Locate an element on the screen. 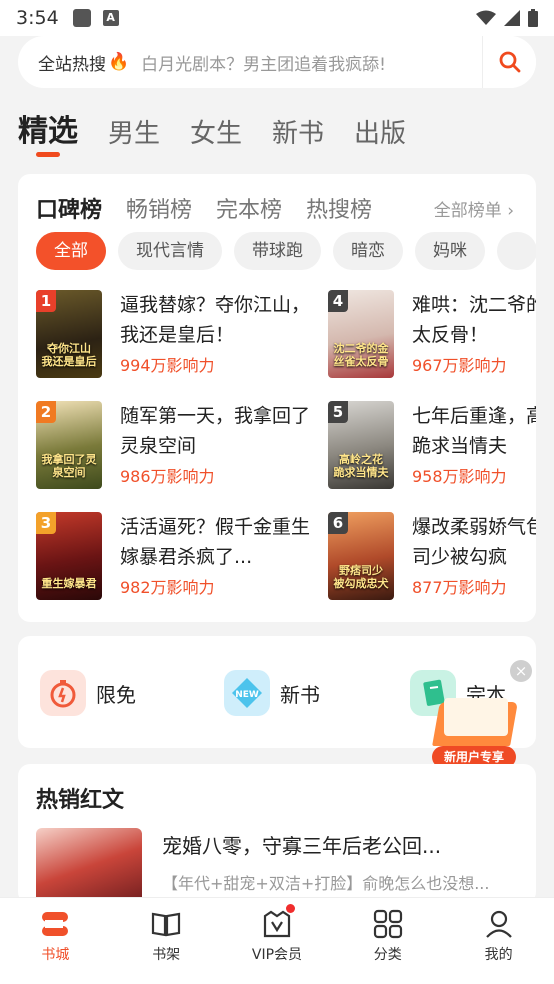 This screenshot has width=554, height=984. book-title: 难哄：沈二爷的金丝雀太反骨！ is located at coordinates (474, 320).